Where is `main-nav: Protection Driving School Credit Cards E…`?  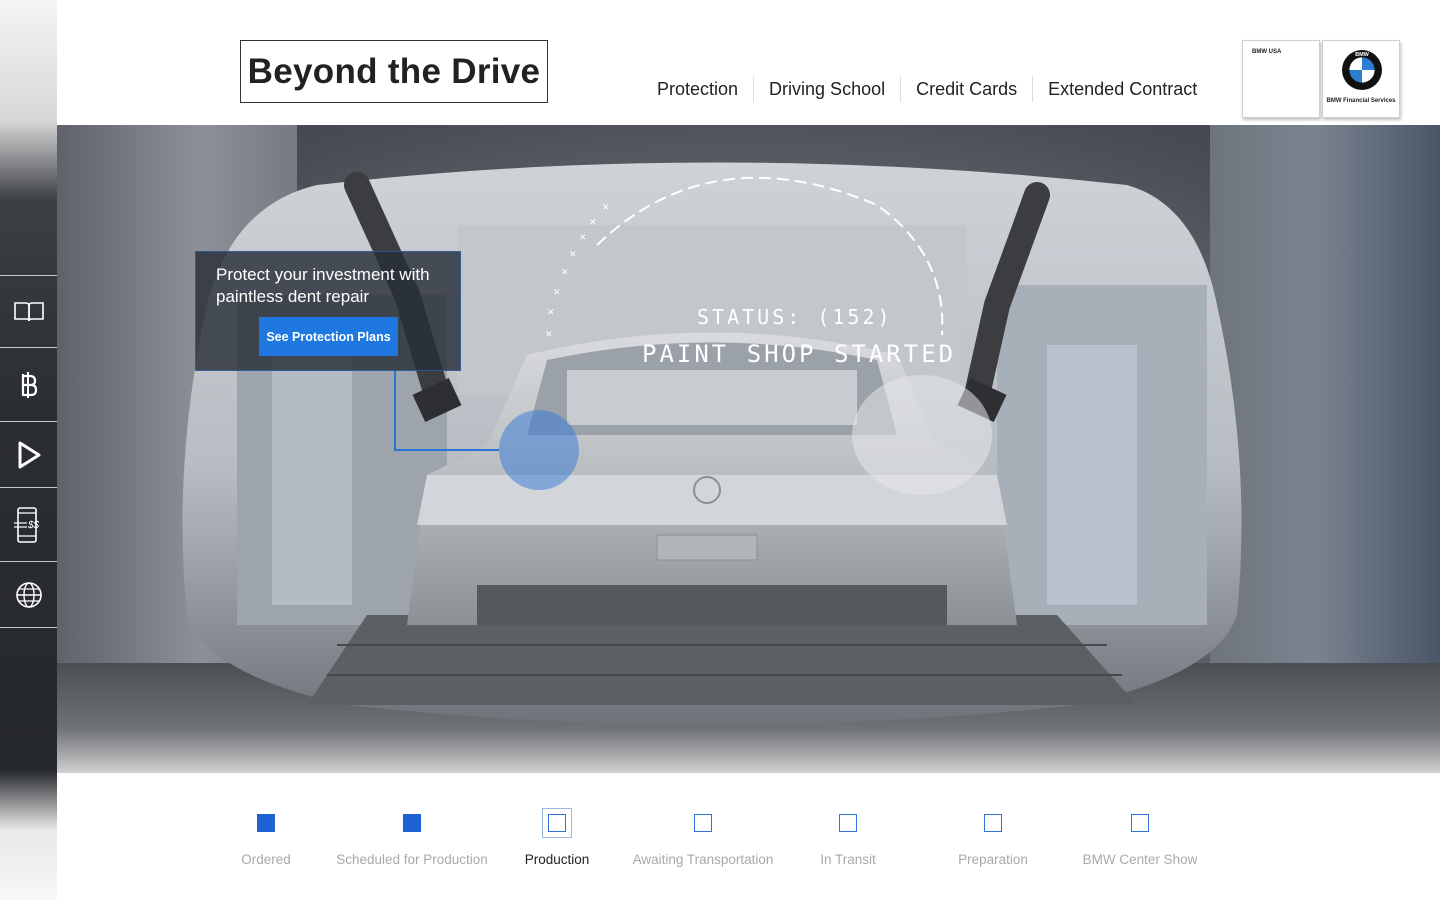
main-nav: Protection Driving School Credit Cards E… is located at coordinates (927, 89).